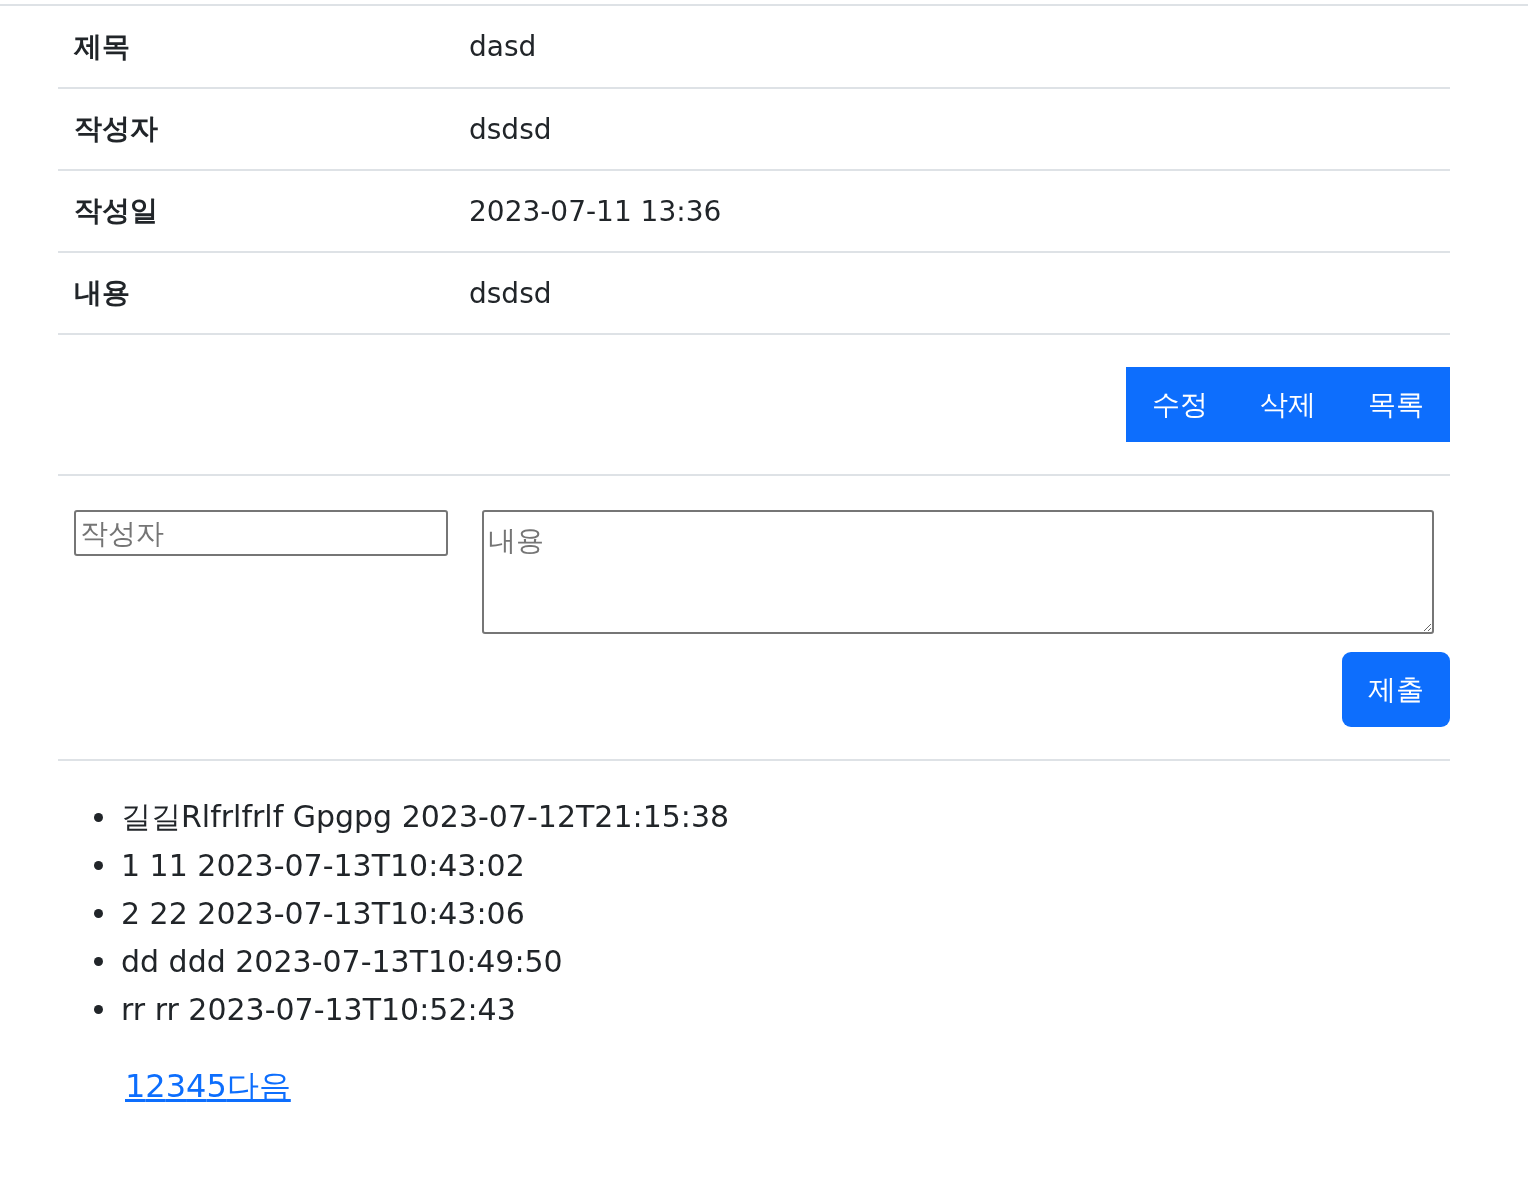 Image resolution: width=1528 pixels, height=1200 pixels. What do you see at coordinates (263, 293) in the screenshot?
I see `field-label: 내용` at bounding box center [263, 293].